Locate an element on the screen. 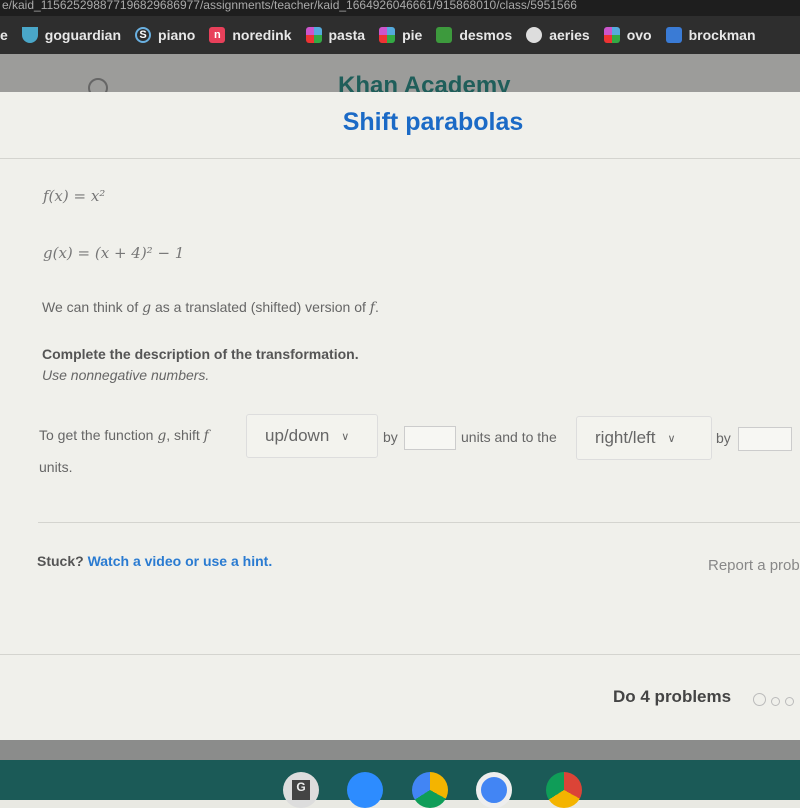 The image size is (800, 808). bookmark-label: brockman is located at coordinates (722, 35).